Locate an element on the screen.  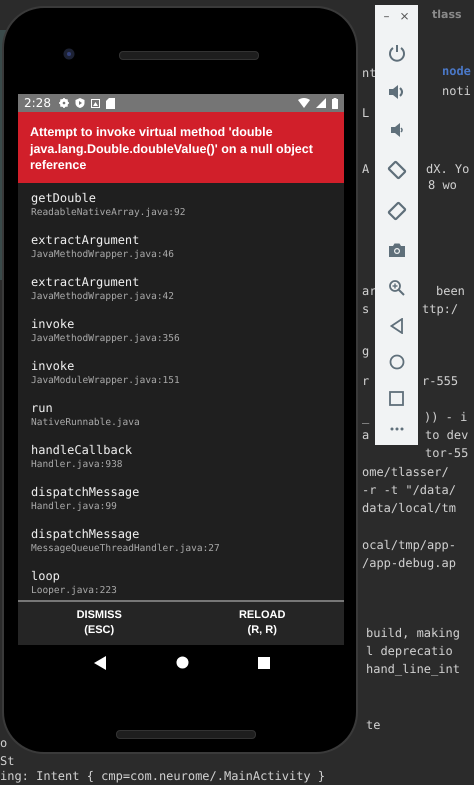
signal-icon is located at coordinates (321, 103).